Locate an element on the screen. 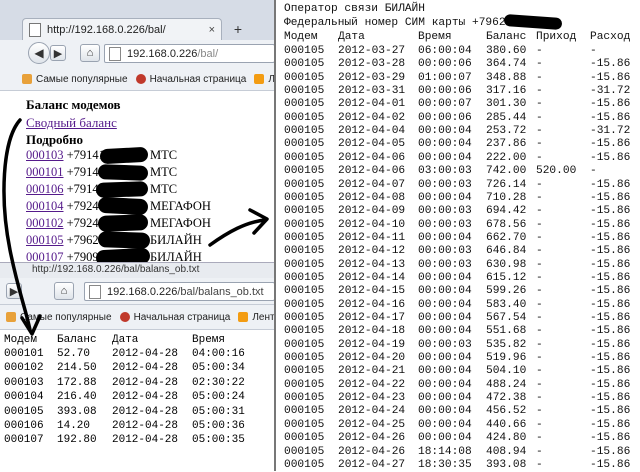 This screenshot has width=640, height=472. detail-col-balance: 726.14 is located at coordinates (506, 184).